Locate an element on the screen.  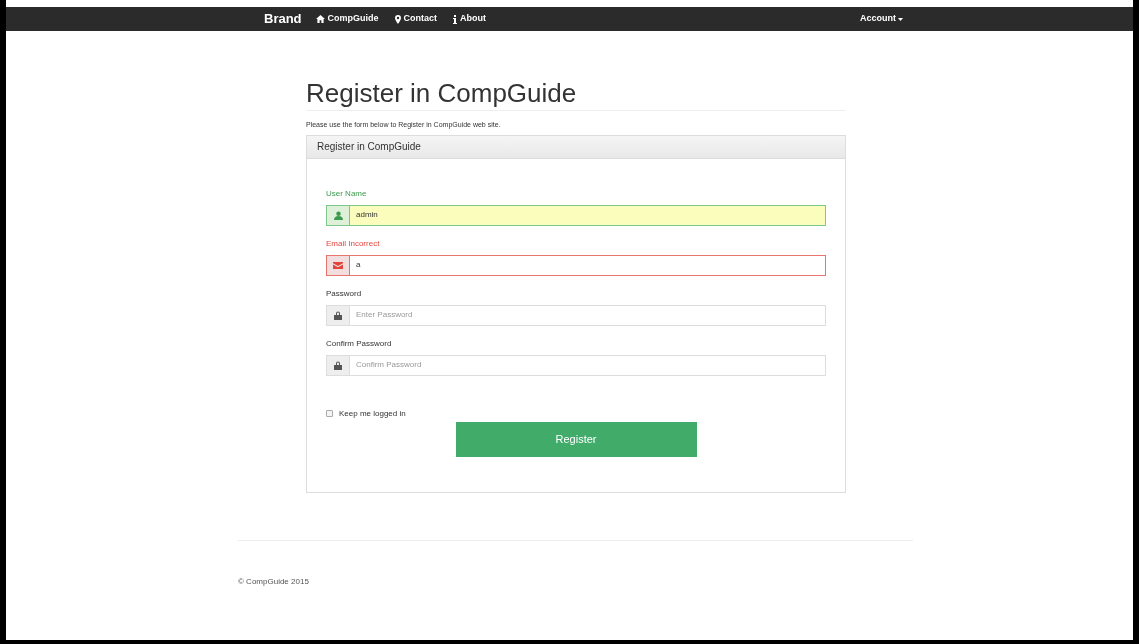
map-pin-icon is located at coordinates (397, 19).